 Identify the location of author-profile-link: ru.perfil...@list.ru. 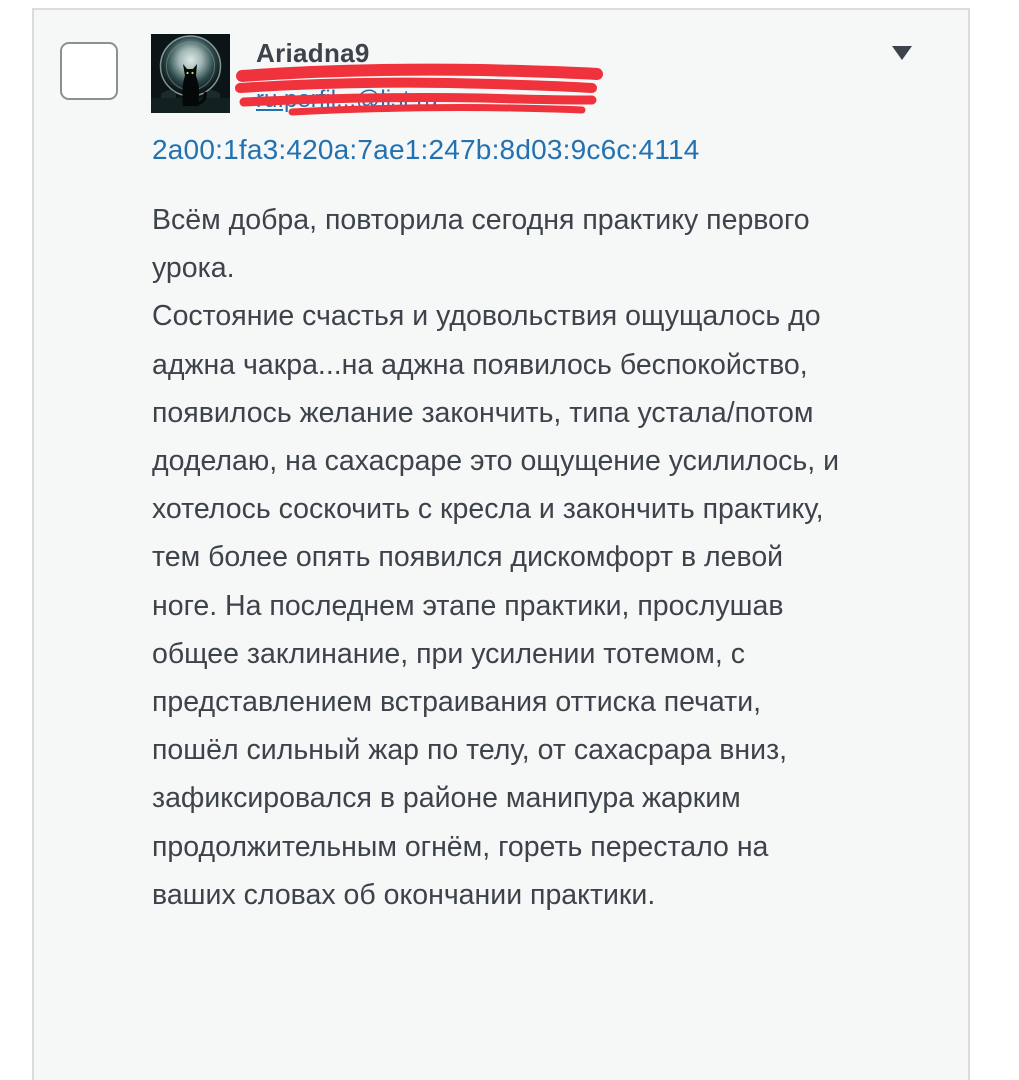
(416, 100).